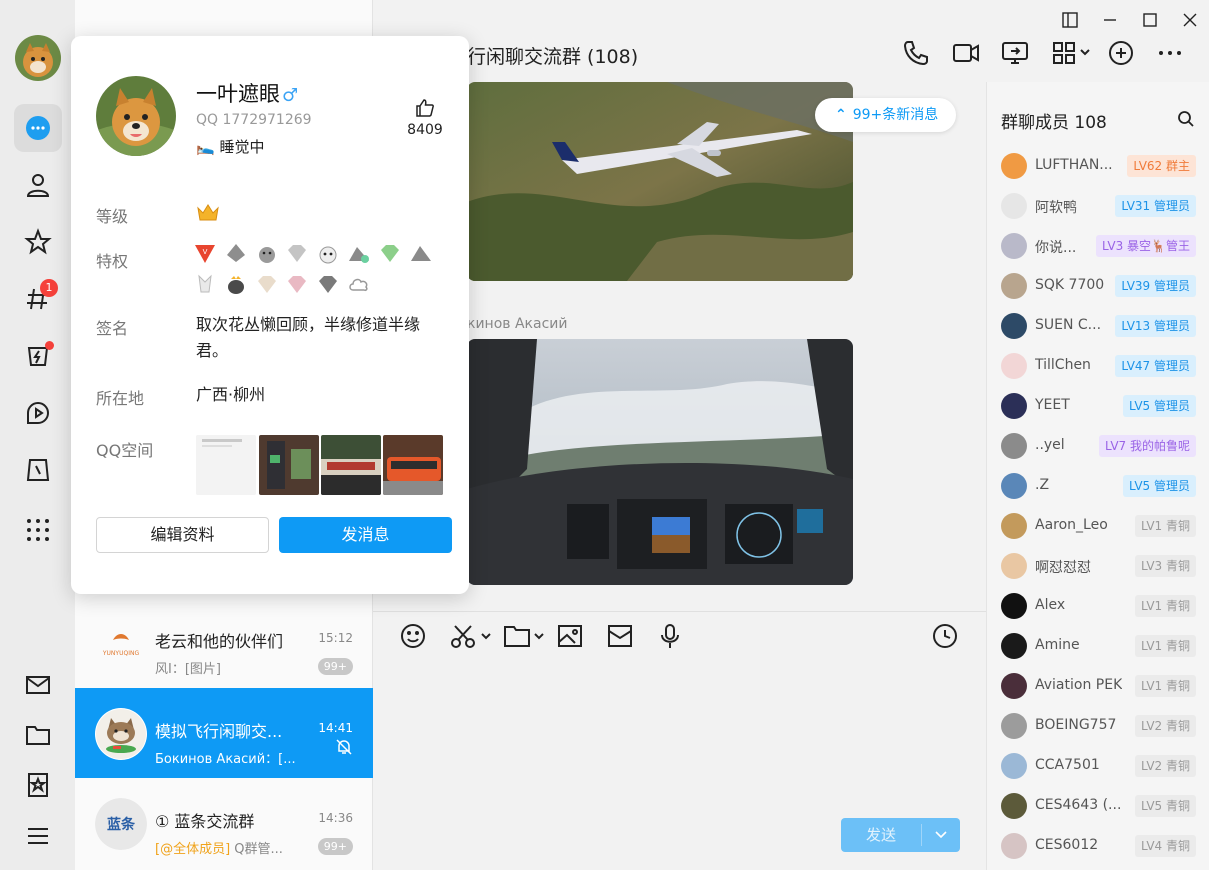 The image size is (1209, 870). Describe the element at coordinates (524, 636) in the screenshot. I see `folder-icon` at that location.